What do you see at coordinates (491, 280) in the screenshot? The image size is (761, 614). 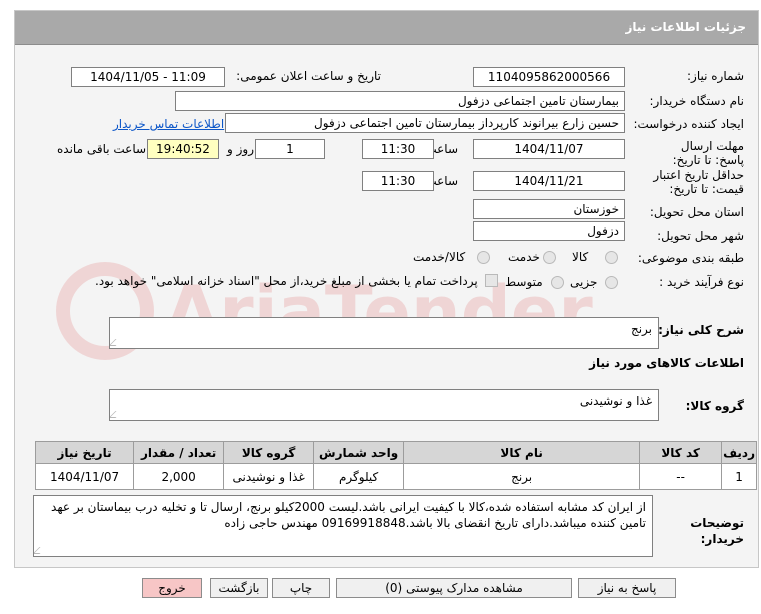 I see `treasury-payment-checkbox` at bounding box center [491, 280].